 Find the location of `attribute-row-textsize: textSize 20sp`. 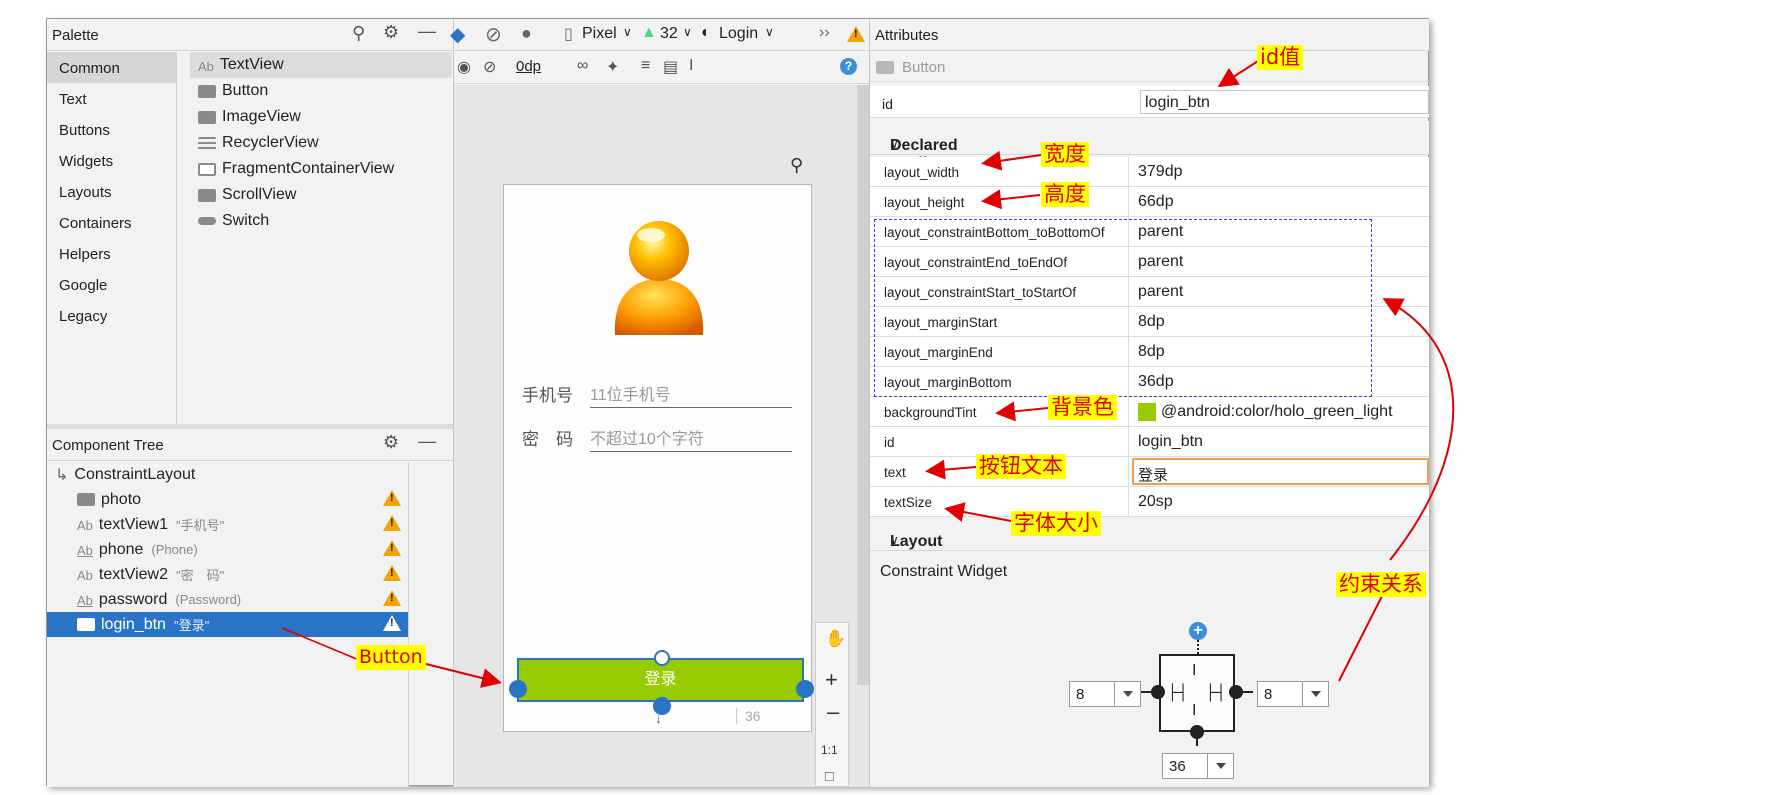

attribute-row-textsize: textSize 20sp is located at coordinates (1149, 502).